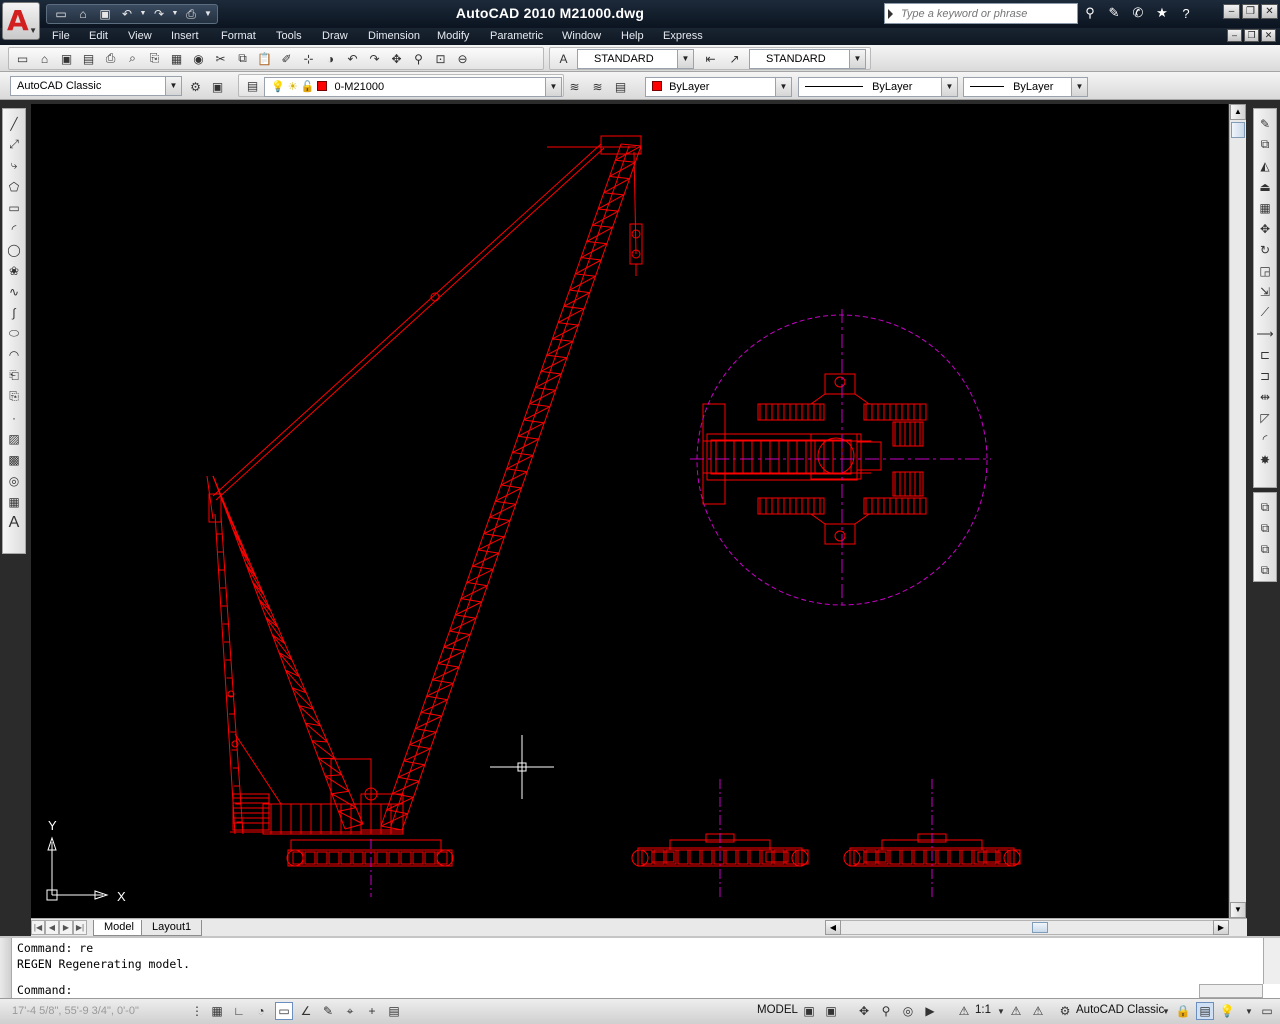  Describe the element at coordinates (833, 927) in the screenshot. I see `scroll-left-icon: ◀` at that location.